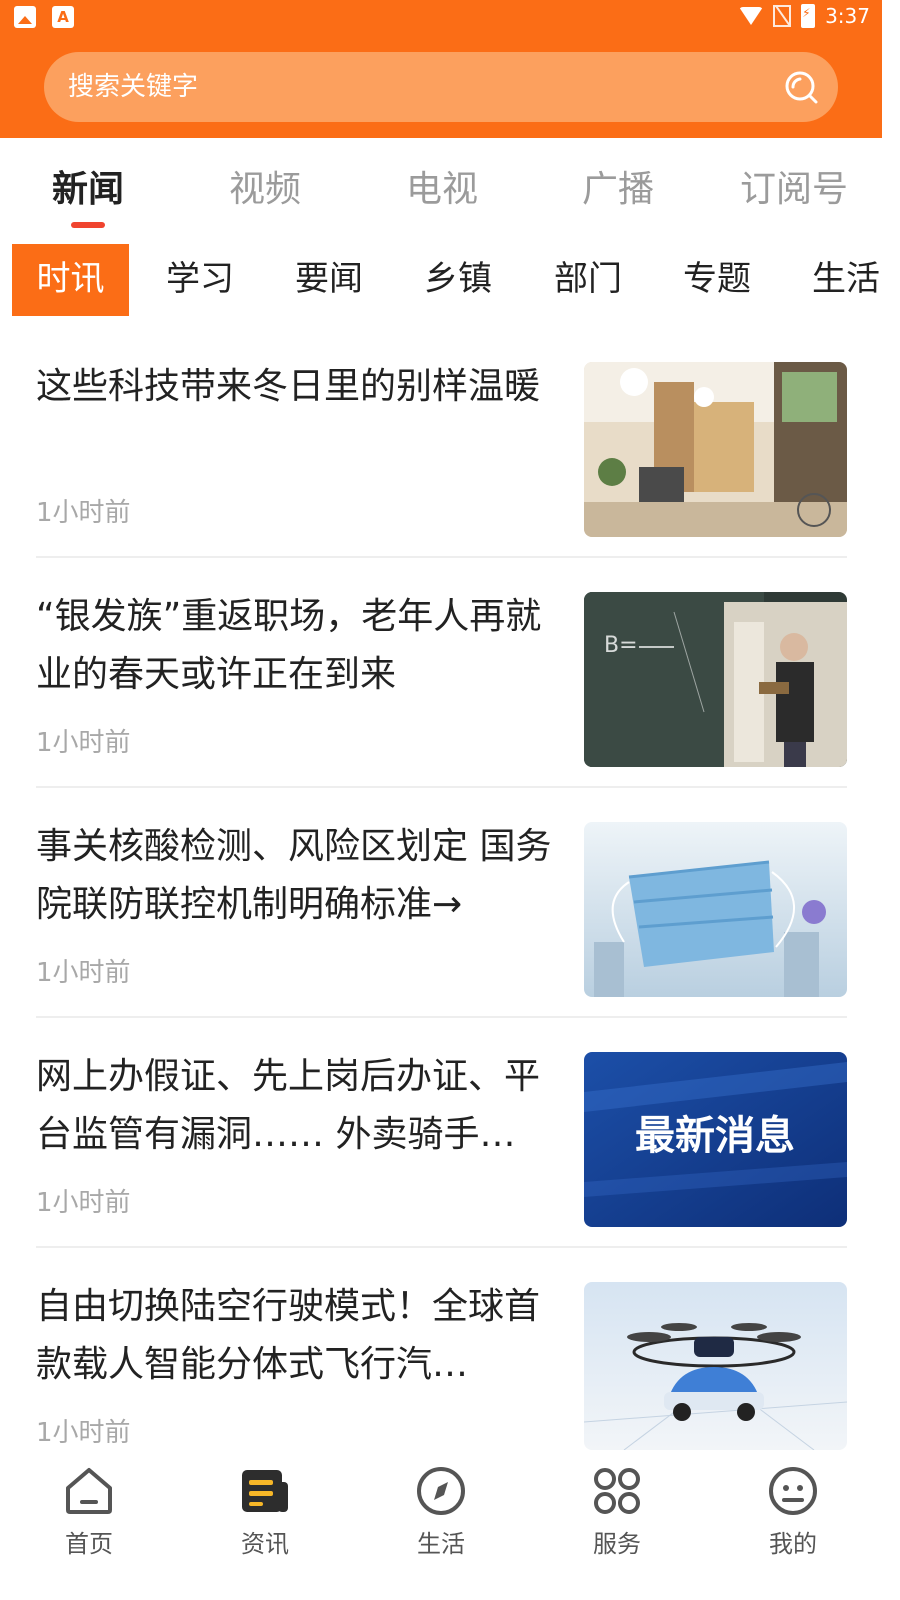  What do you see at coordinates (298, 646) in the screenshot?
I see `news-title: “银发族”重返职场，老年人再就业的春天或许正在到来` at bounding box center [298, 646].